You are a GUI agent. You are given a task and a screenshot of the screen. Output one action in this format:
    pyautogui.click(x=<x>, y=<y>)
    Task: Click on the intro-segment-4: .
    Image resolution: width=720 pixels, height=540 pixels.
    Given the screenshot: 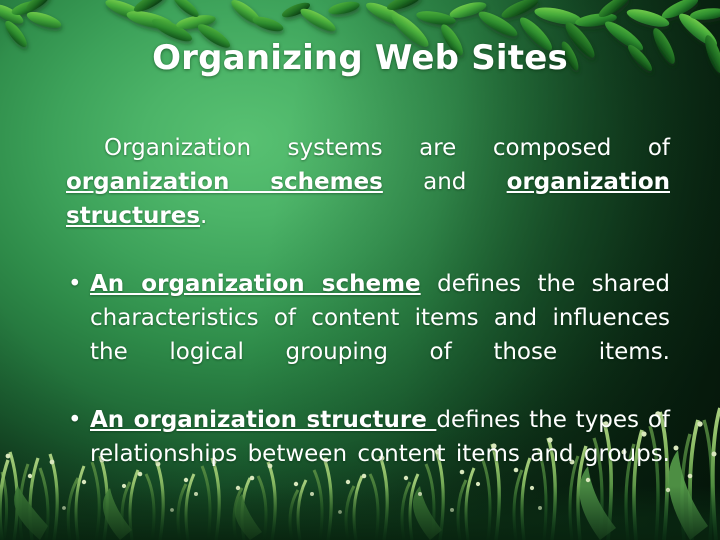 What is the action you would take?
    pyautogui.click(x=204, y=216)
    